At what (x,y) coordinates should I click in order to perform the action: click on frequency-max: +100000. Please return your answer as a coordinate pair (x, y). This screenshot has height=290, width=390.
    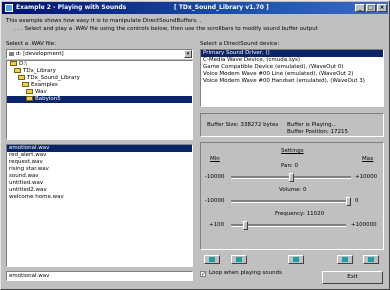
    Looking at the image, I should click on (364, 225).